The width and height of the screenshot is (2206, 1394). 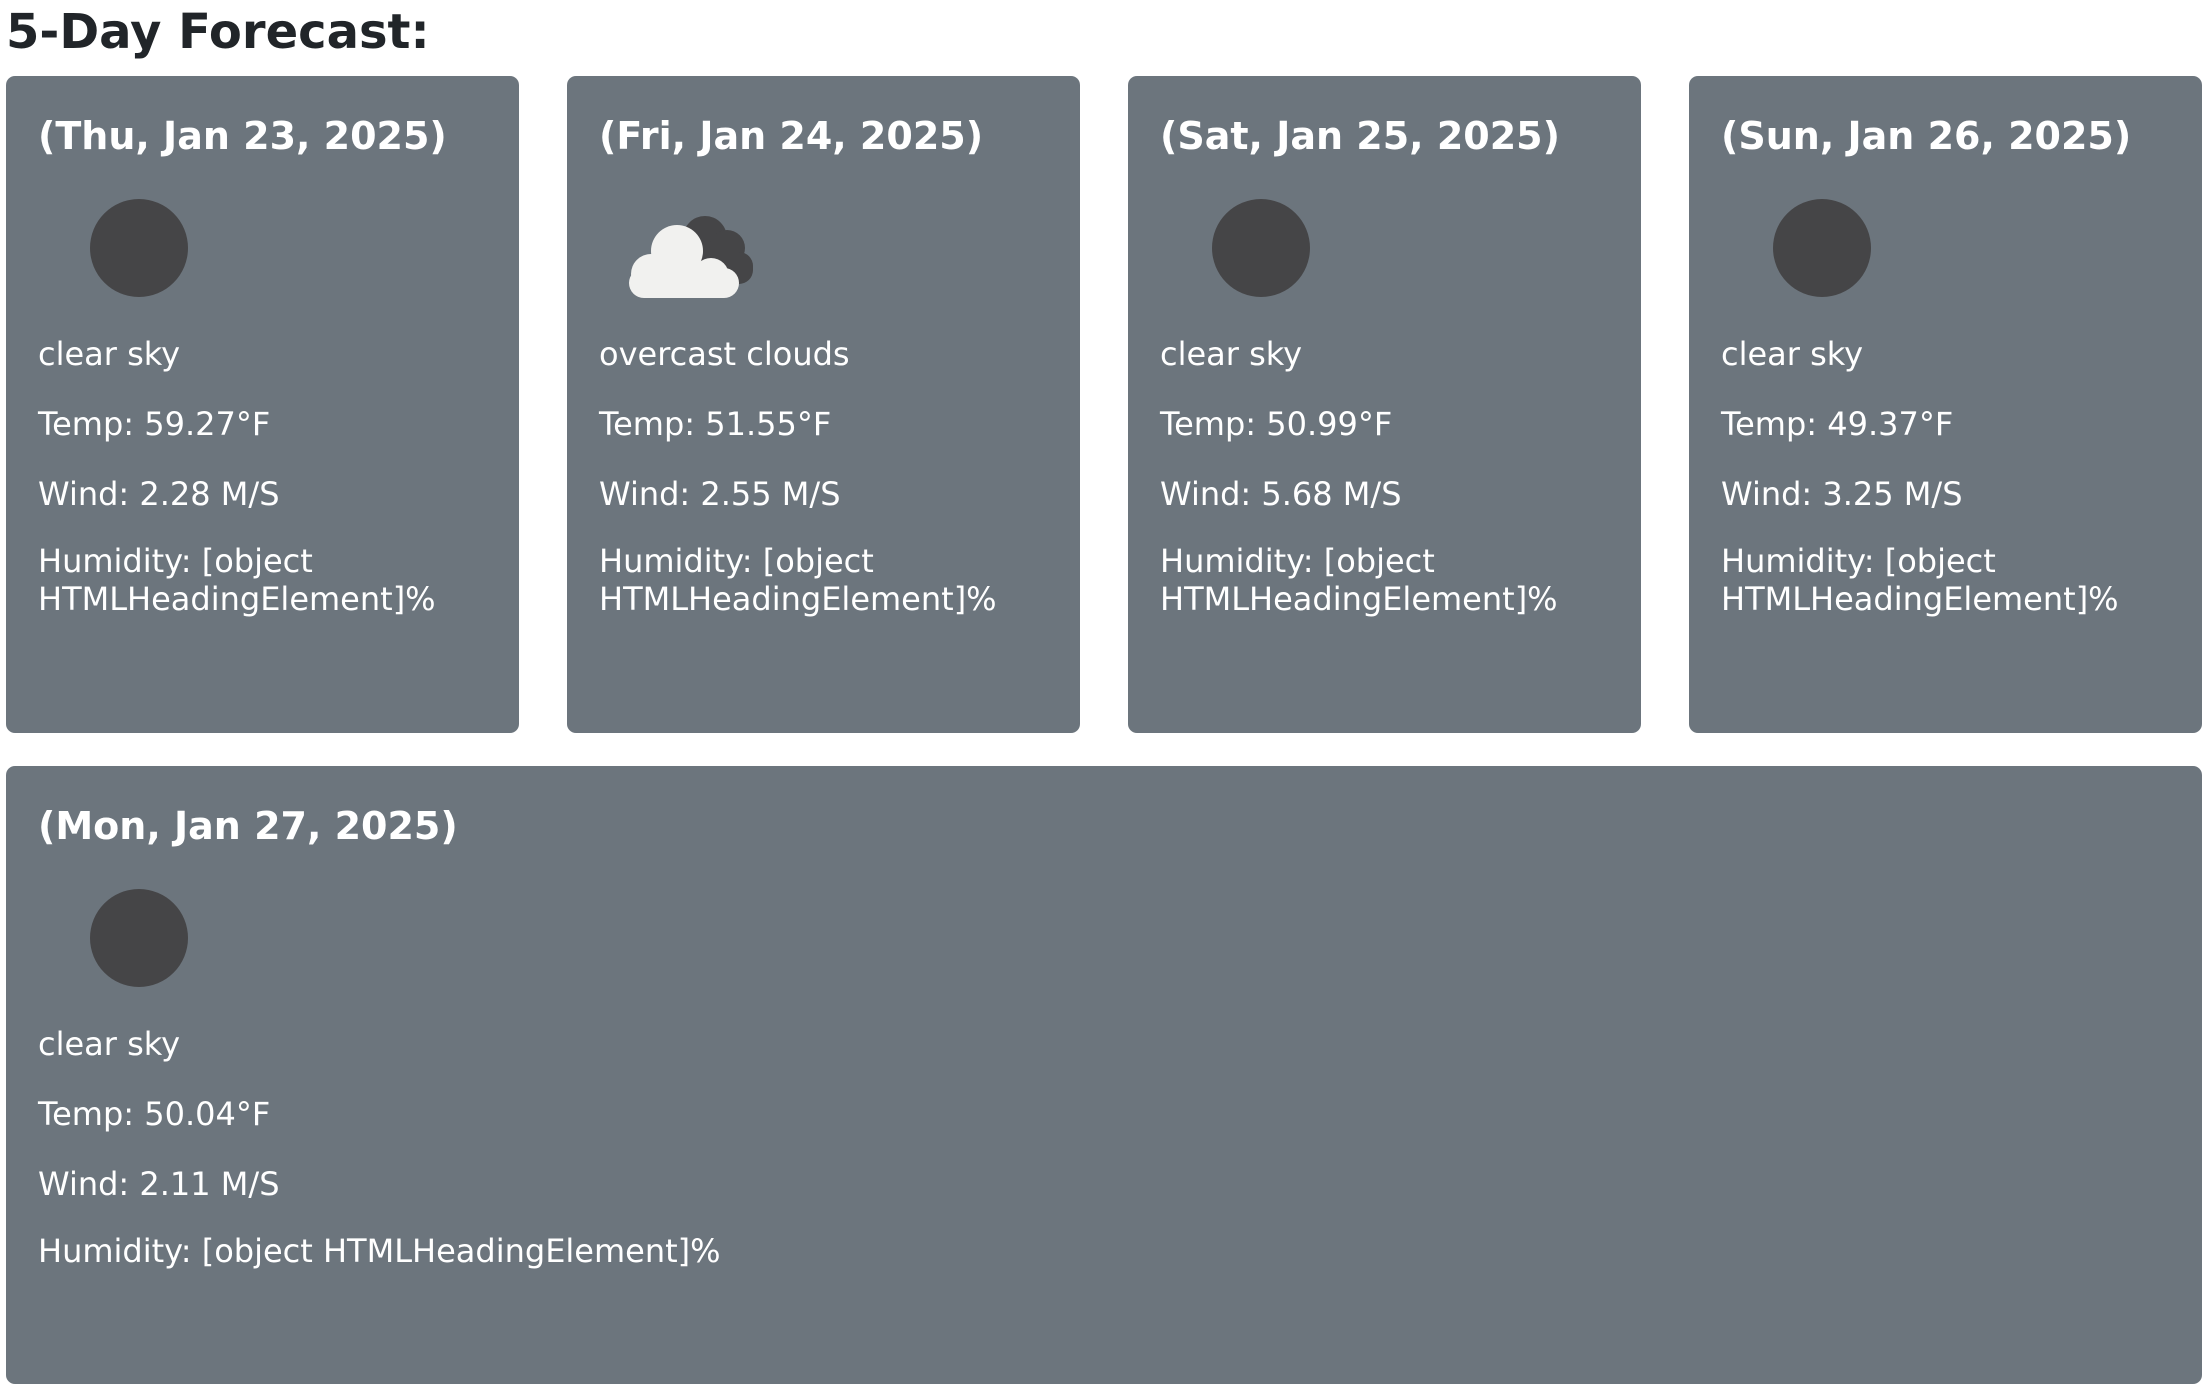 What do you see at coordinates (248, 826) in the screenshot?
I see `forecast-date: (Mon, Jan 27, 2025)` at bounding box center [248, 826].